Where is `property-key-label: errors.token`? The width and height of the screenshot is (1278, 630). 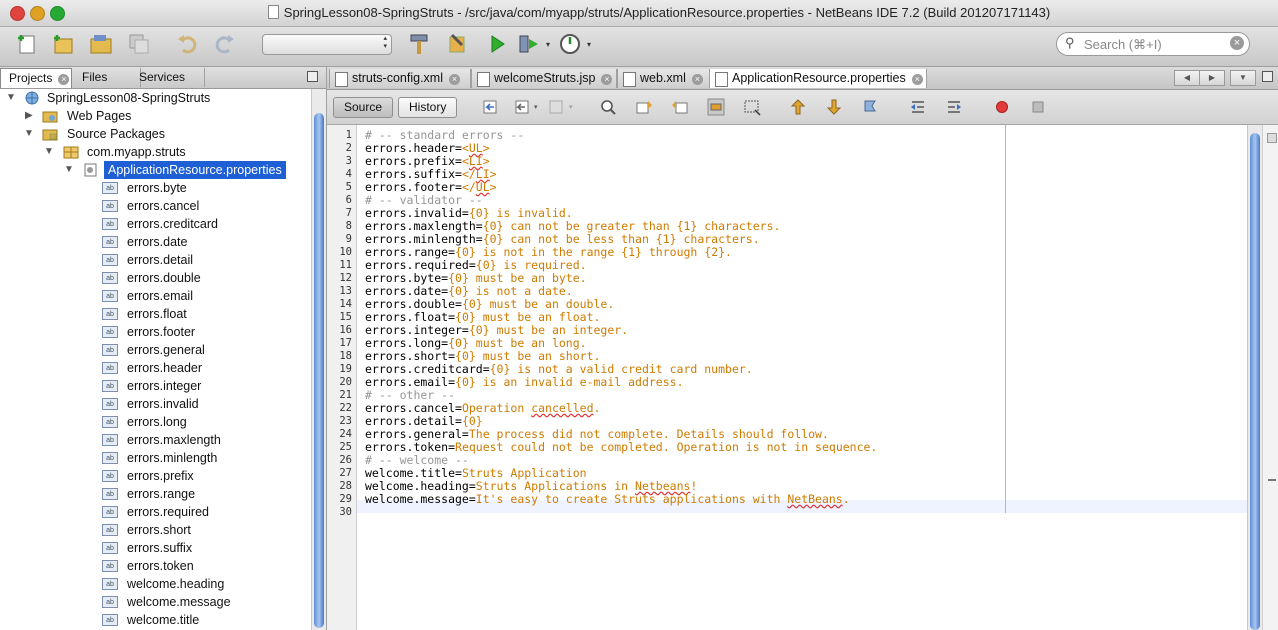
property-key-label: errors.token is located at coordinates (160, 566).